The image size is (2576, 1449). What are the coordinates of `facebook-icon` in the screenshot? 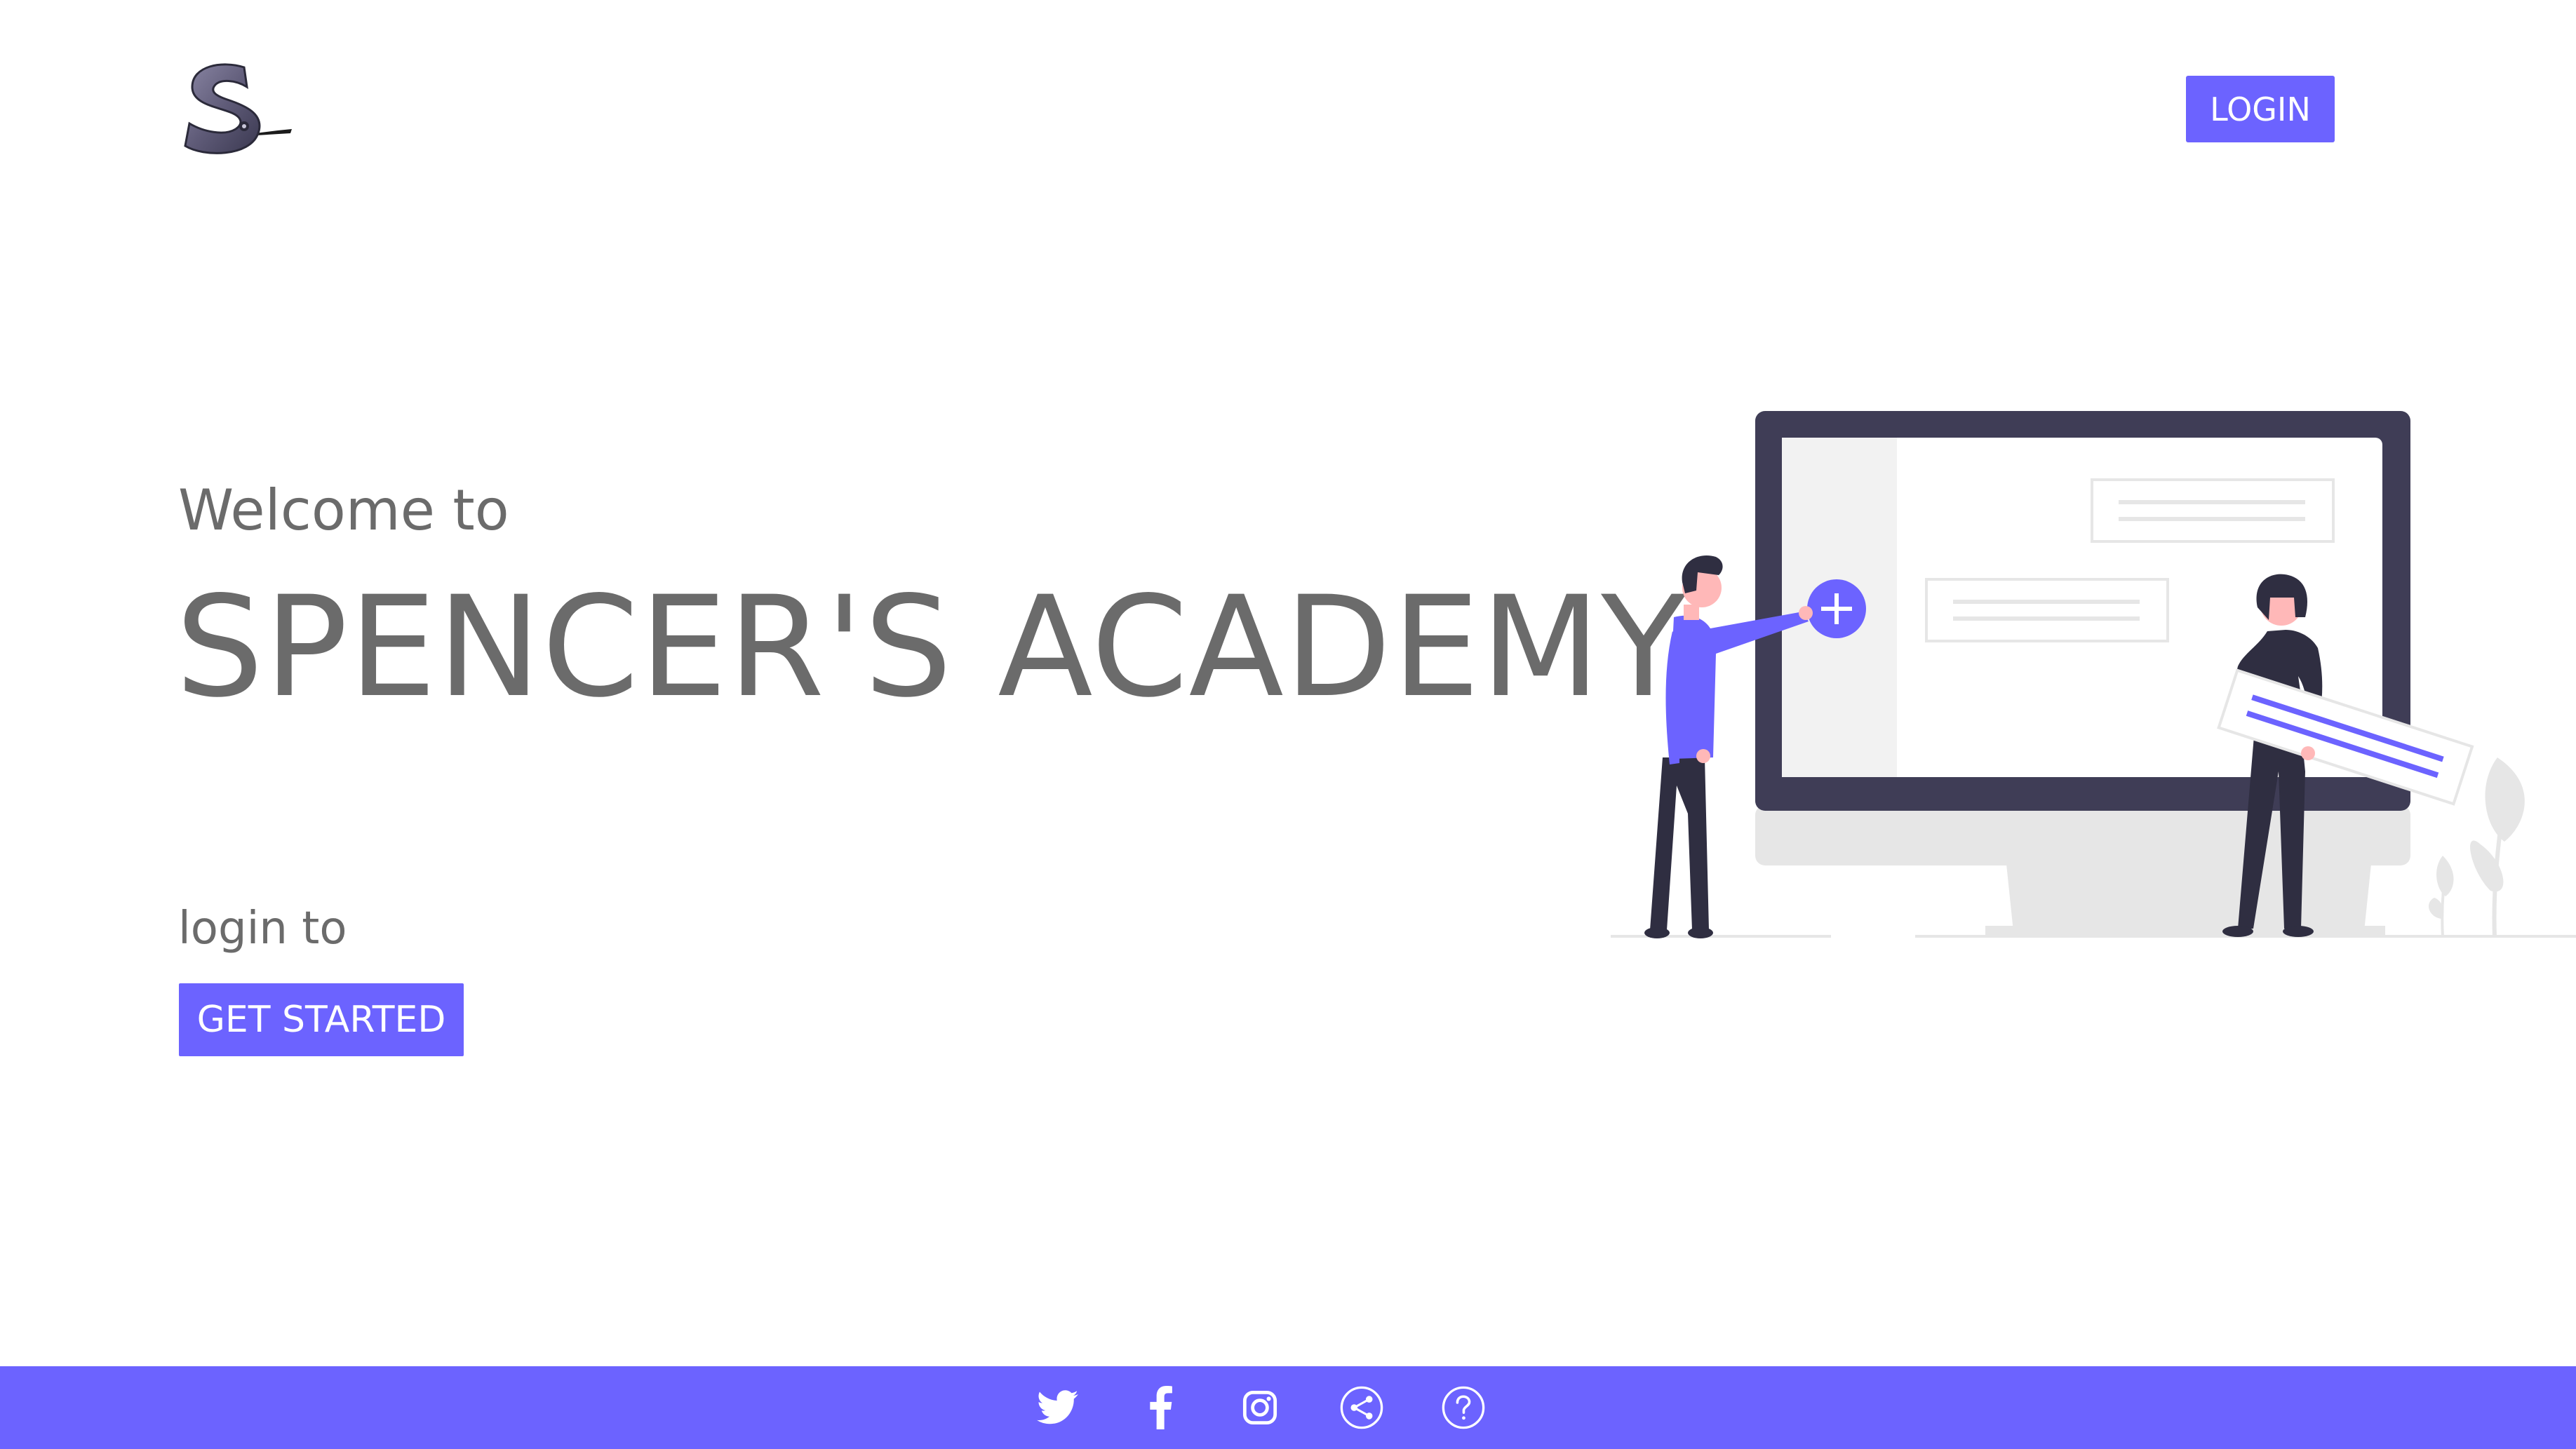 It's located at (1161, 1407).